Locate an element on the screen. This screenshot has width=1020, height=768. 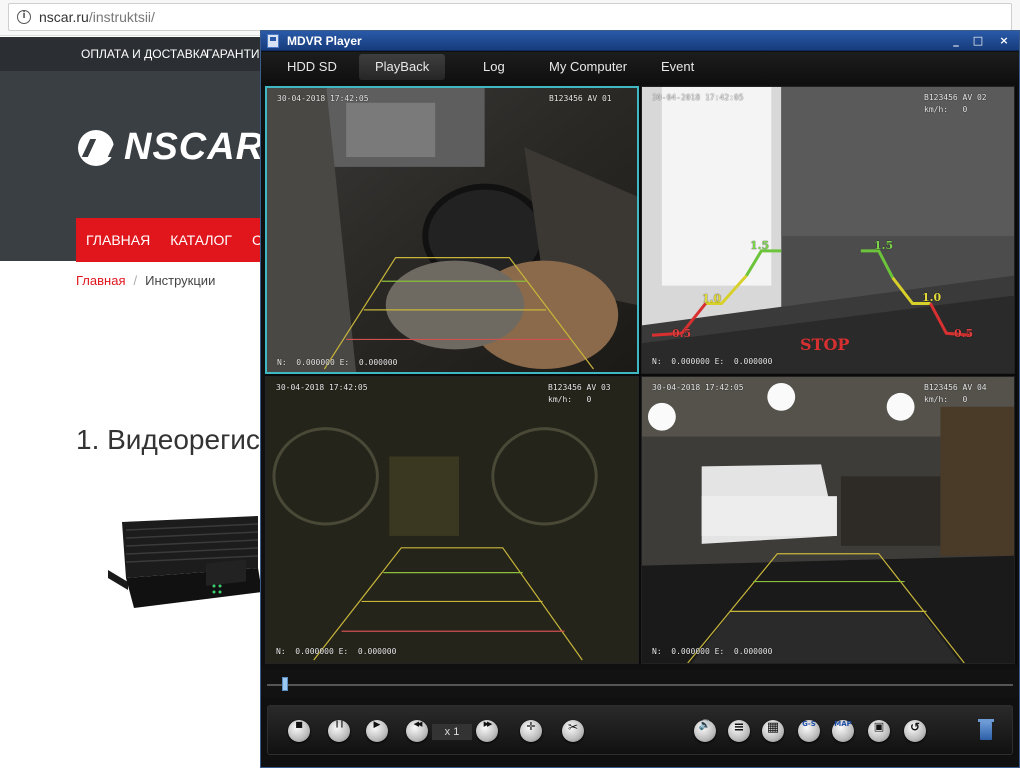
stop-label: STOP is located at coordinates (825, 344).